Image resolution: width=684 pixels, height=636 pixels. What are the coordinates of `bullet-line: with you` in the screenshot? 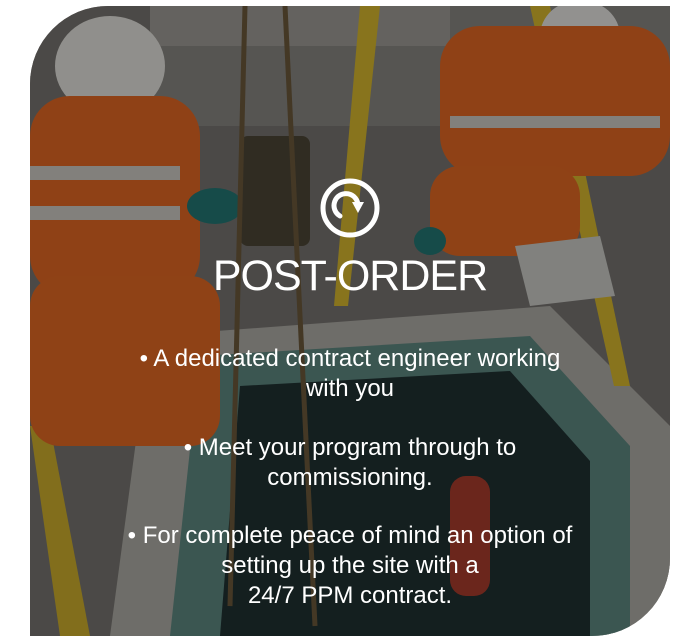 It's located at (350, 388).